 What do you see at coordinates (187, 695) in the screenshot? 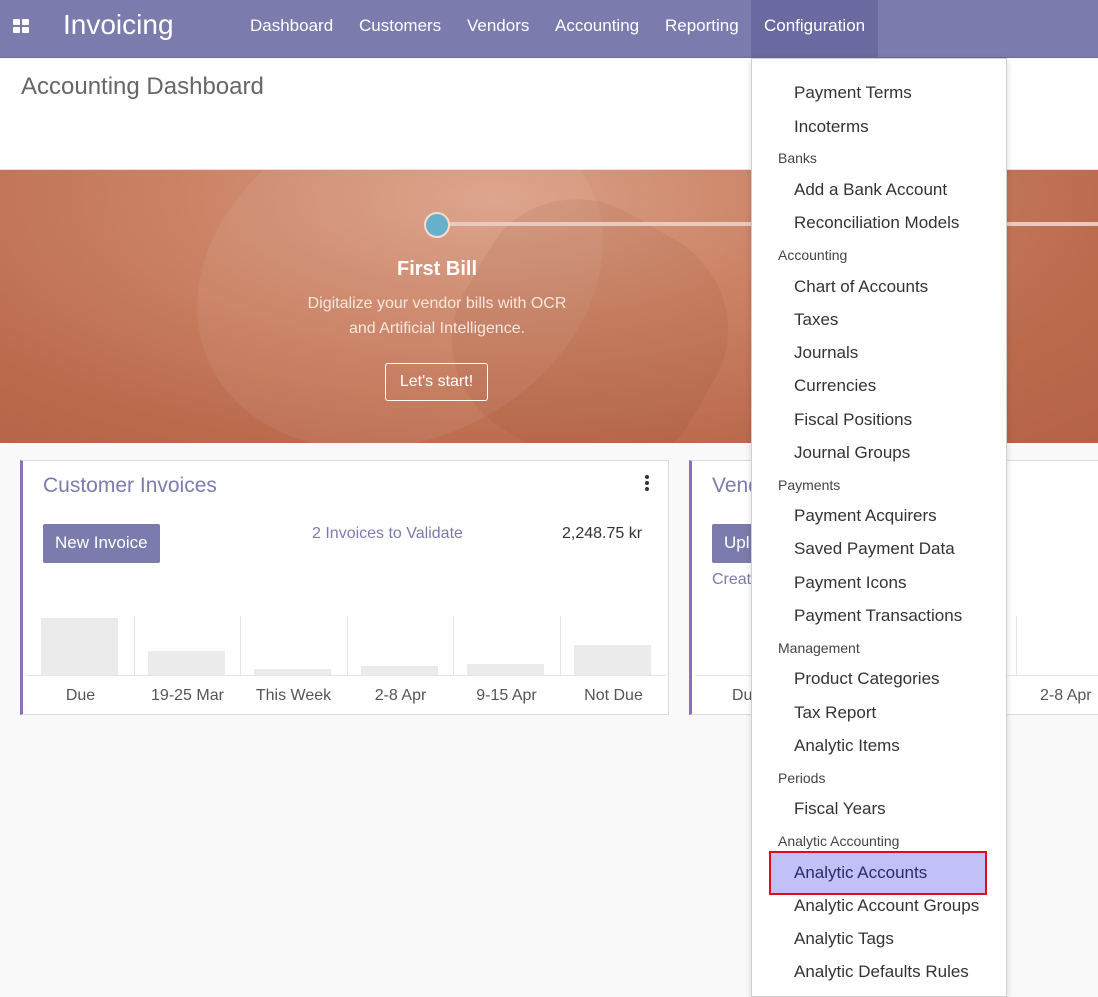
I see `graph-x-label: 19-25 Mar` at bounding box center [187, 695].